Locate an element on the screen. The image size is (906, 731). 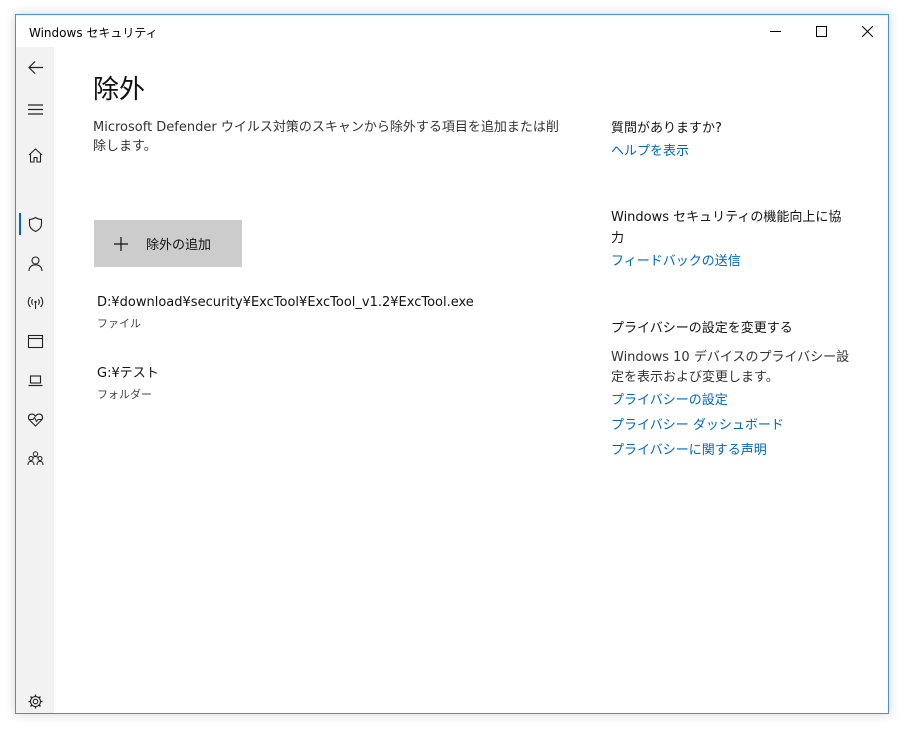
nav-family-options is located at coordinates (35, 458).